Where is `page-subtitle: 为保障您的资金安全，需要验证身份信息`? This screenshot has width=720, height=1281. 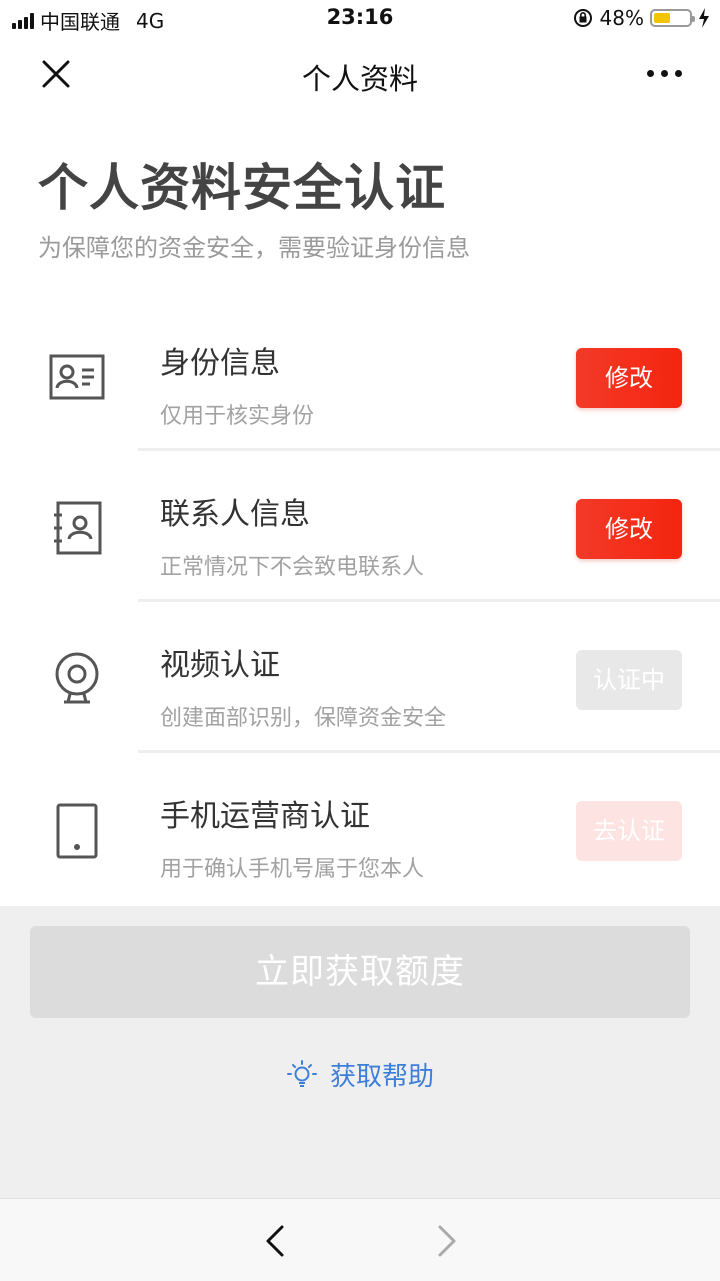 page-subtitle: 为保障您的资金安全，需要验证身份信息 is located at coordinates (254, 248).